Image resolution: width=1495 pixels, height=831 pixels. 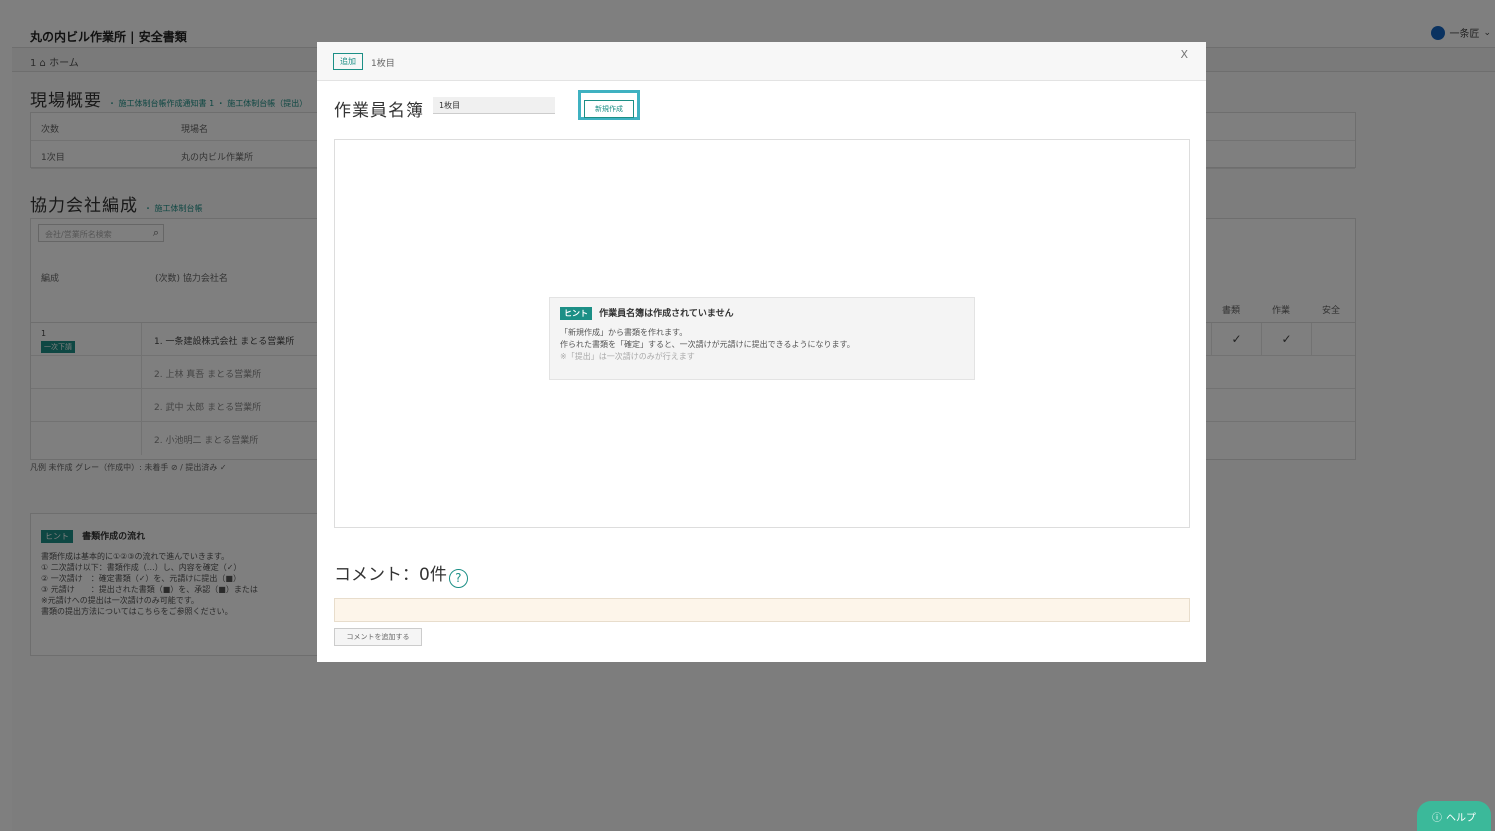 What do you see at coordinates (666, 314) in the screenshot?
I see `empty-title: 作業員名簿は作成されていません` at bounding box center [666, 314].